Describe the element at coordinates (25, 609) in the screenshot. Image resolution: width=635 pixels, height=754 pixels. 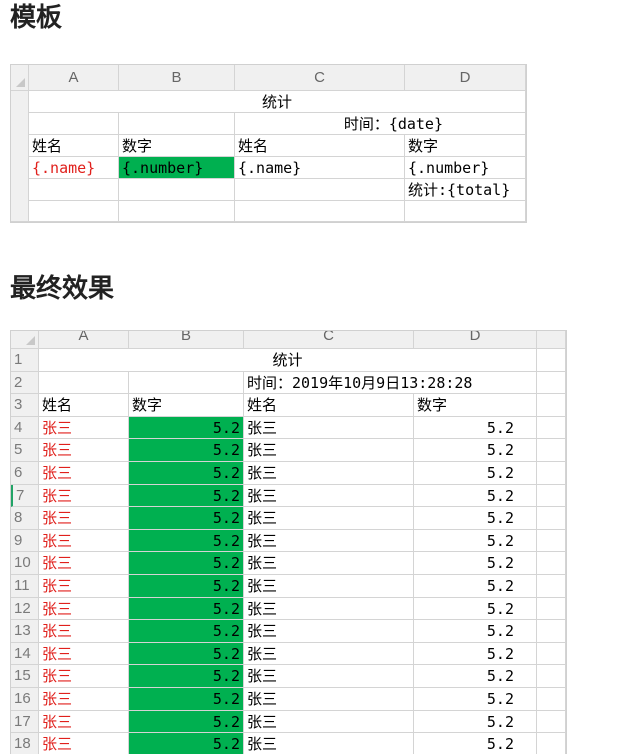
I see `row-header: 12` at that location.